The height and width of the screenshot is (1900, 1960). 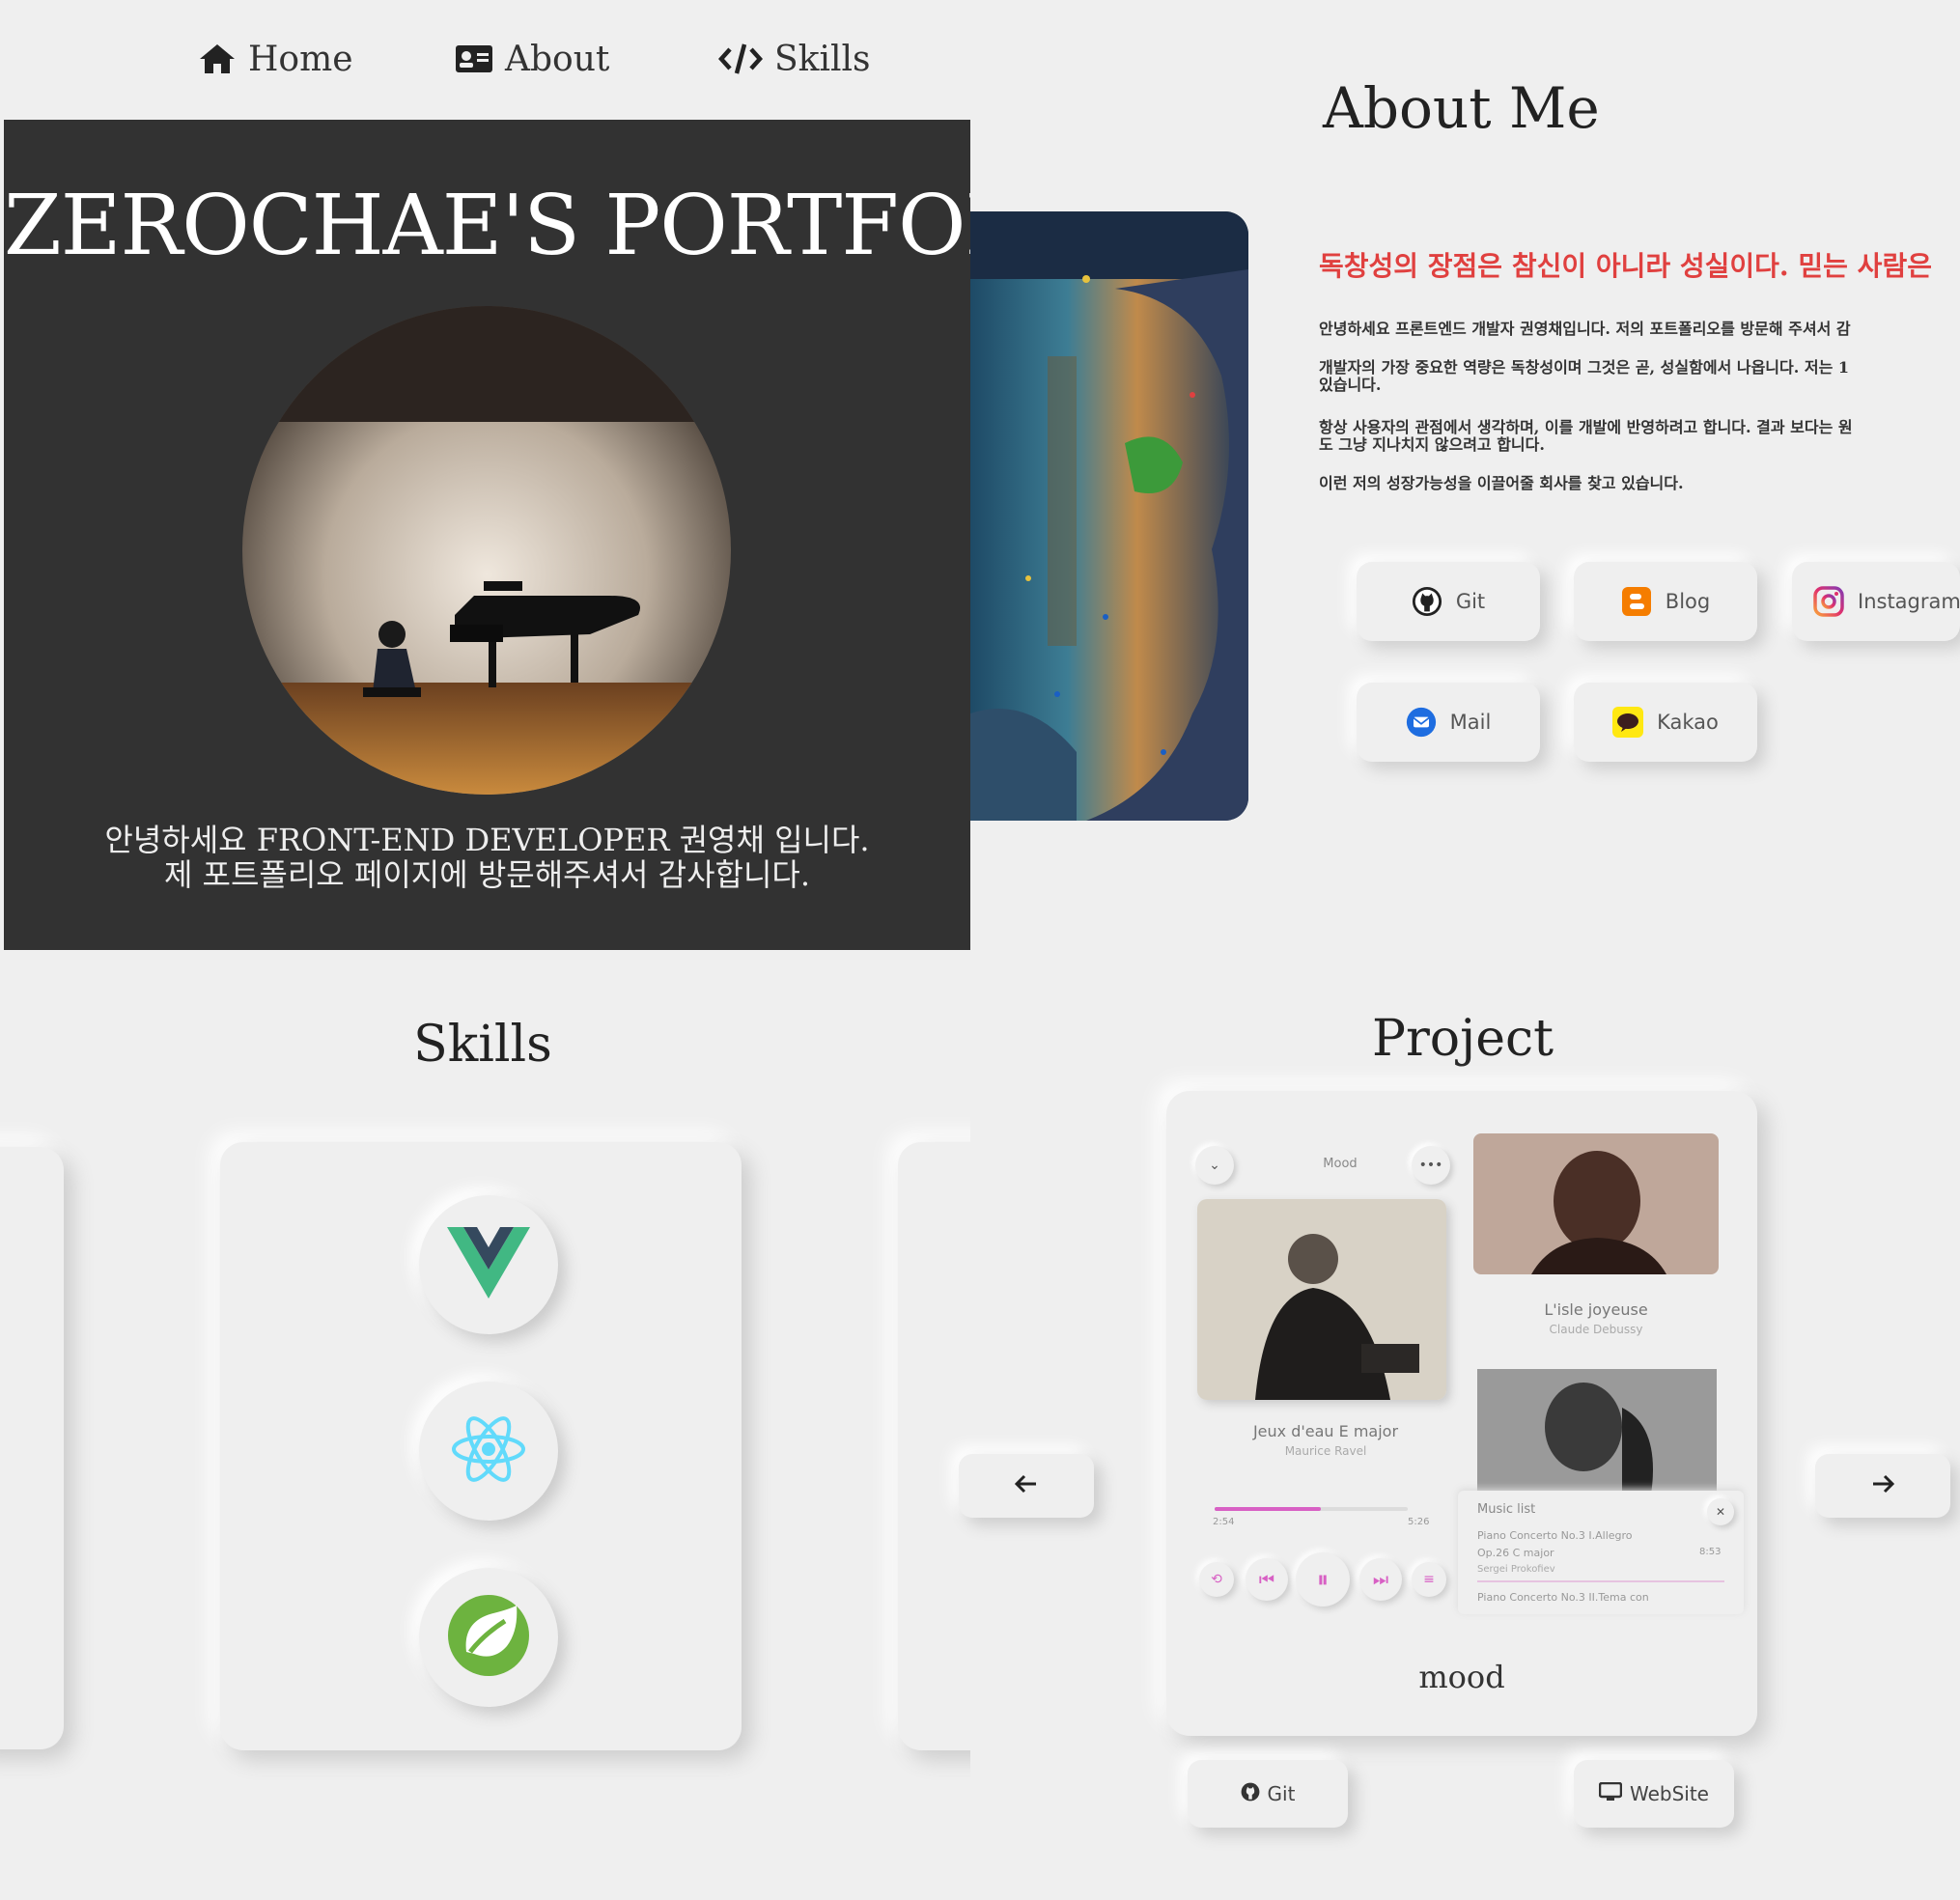 I want to click on time-total: 5:26, so click(x=1419, y=1522).